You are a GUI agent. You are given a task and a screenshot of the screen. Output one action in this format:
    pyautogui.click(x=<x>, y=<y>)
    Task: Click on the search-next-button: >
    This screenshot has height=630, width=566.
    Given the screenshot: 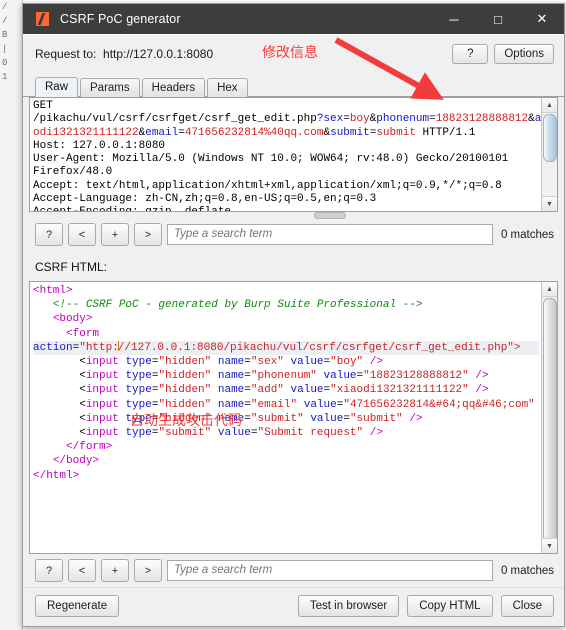 What is the action you would take?
    pyautogui.click(x=148, y=234)
    